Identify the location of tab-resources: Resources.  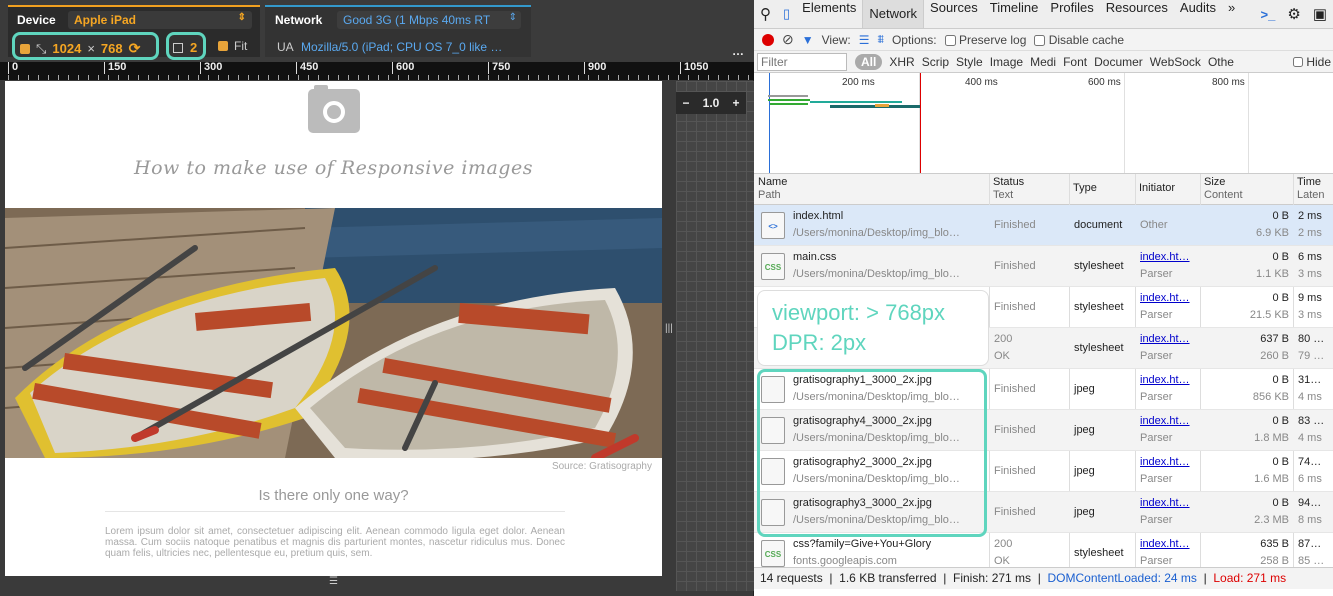
(1137, 14).